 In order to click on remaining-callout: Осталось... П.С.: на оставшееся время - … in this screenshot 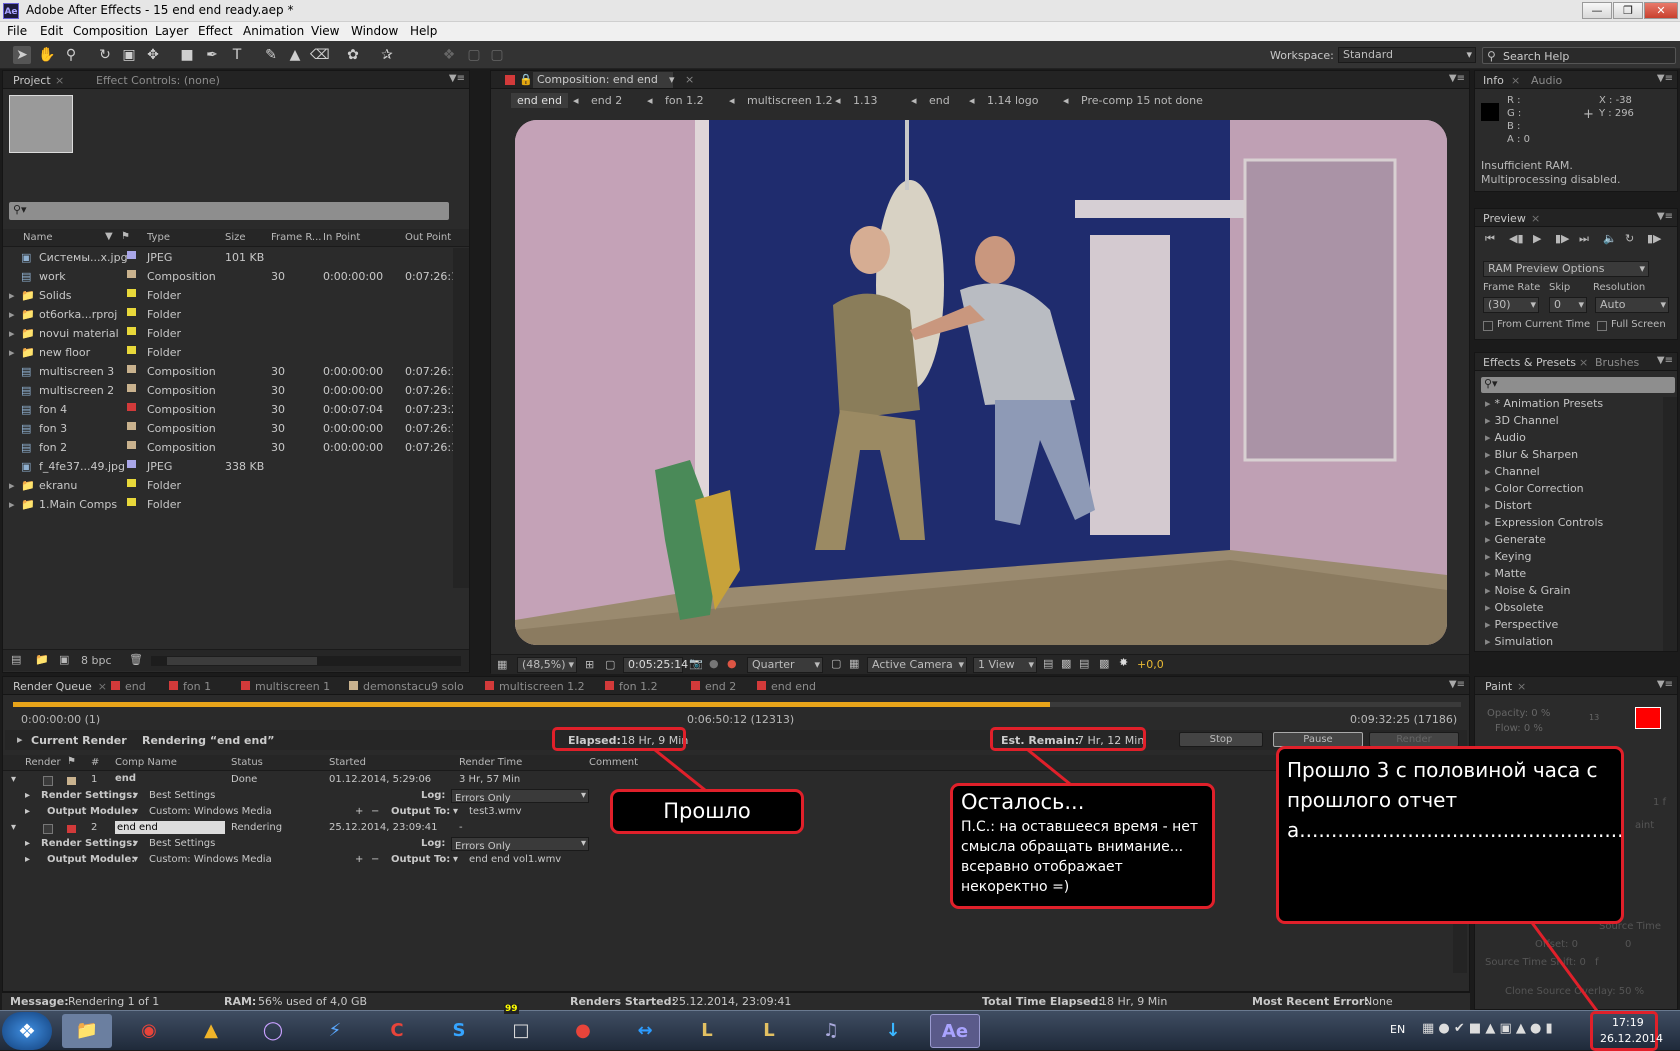, I will do `click(1082, 846)`.